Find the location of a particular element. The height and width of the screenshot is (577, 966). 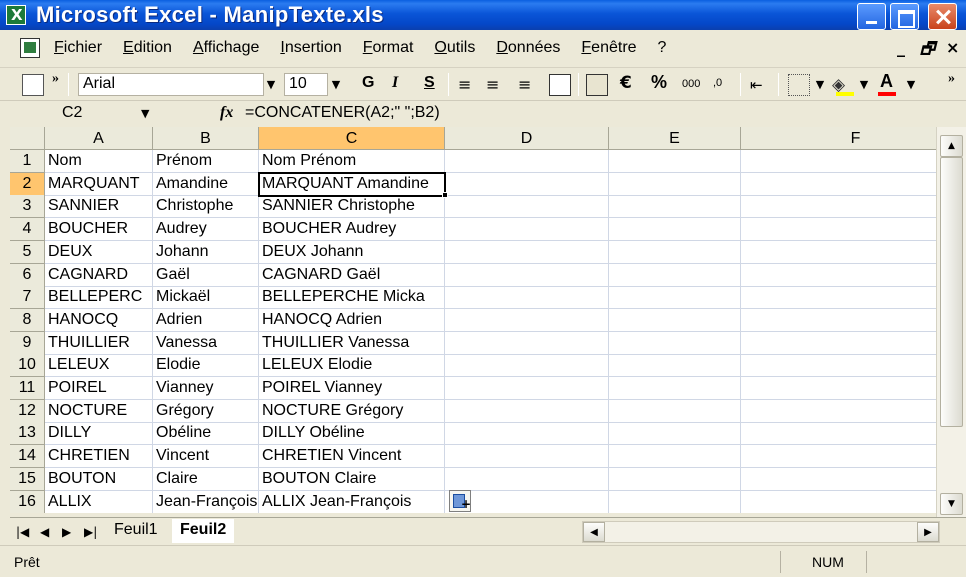

cell-a: BELLEPERC is located at coordinates (99, 297).